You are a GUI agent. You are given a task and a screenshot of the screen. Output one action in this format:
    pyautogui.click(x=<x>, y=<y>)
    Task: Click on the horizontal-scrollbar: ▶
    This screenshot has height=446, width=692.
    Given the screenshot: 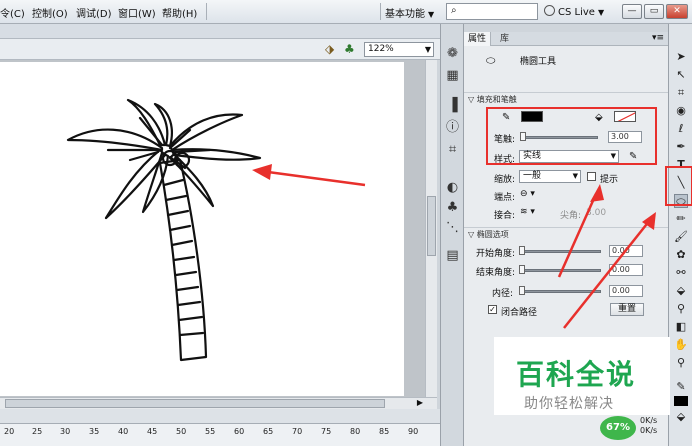 What is the action you would take?
    pyautogui.click(x=218, y=403)
    